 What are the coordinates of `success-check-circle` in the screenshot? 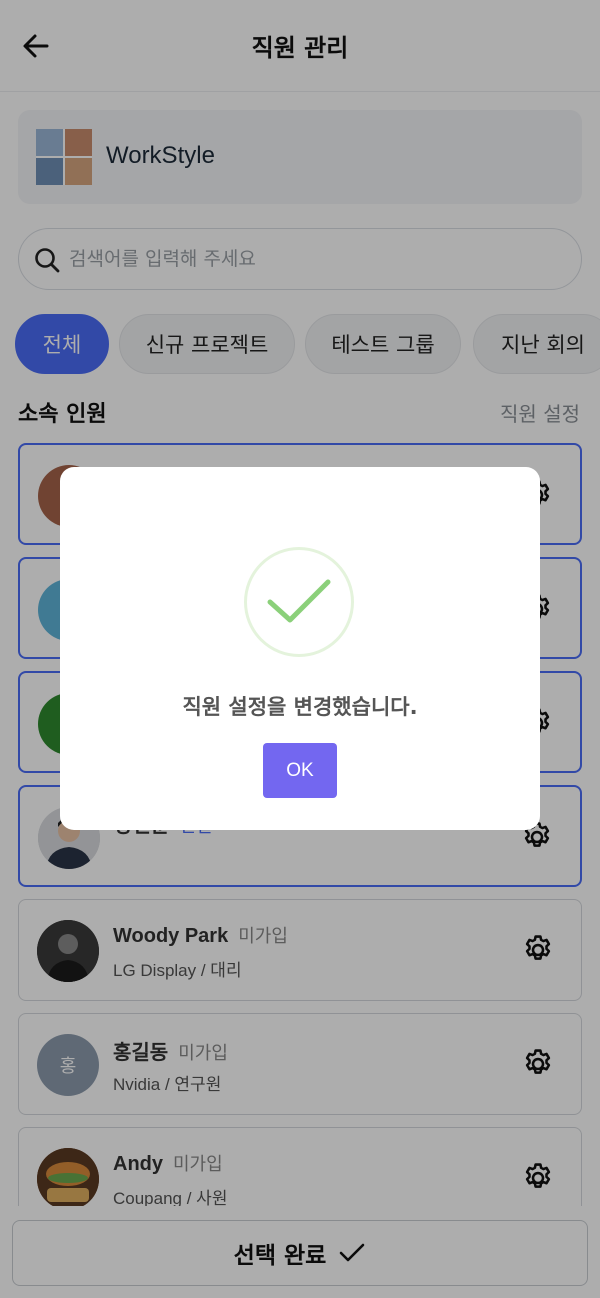 It's located at (299, 602).